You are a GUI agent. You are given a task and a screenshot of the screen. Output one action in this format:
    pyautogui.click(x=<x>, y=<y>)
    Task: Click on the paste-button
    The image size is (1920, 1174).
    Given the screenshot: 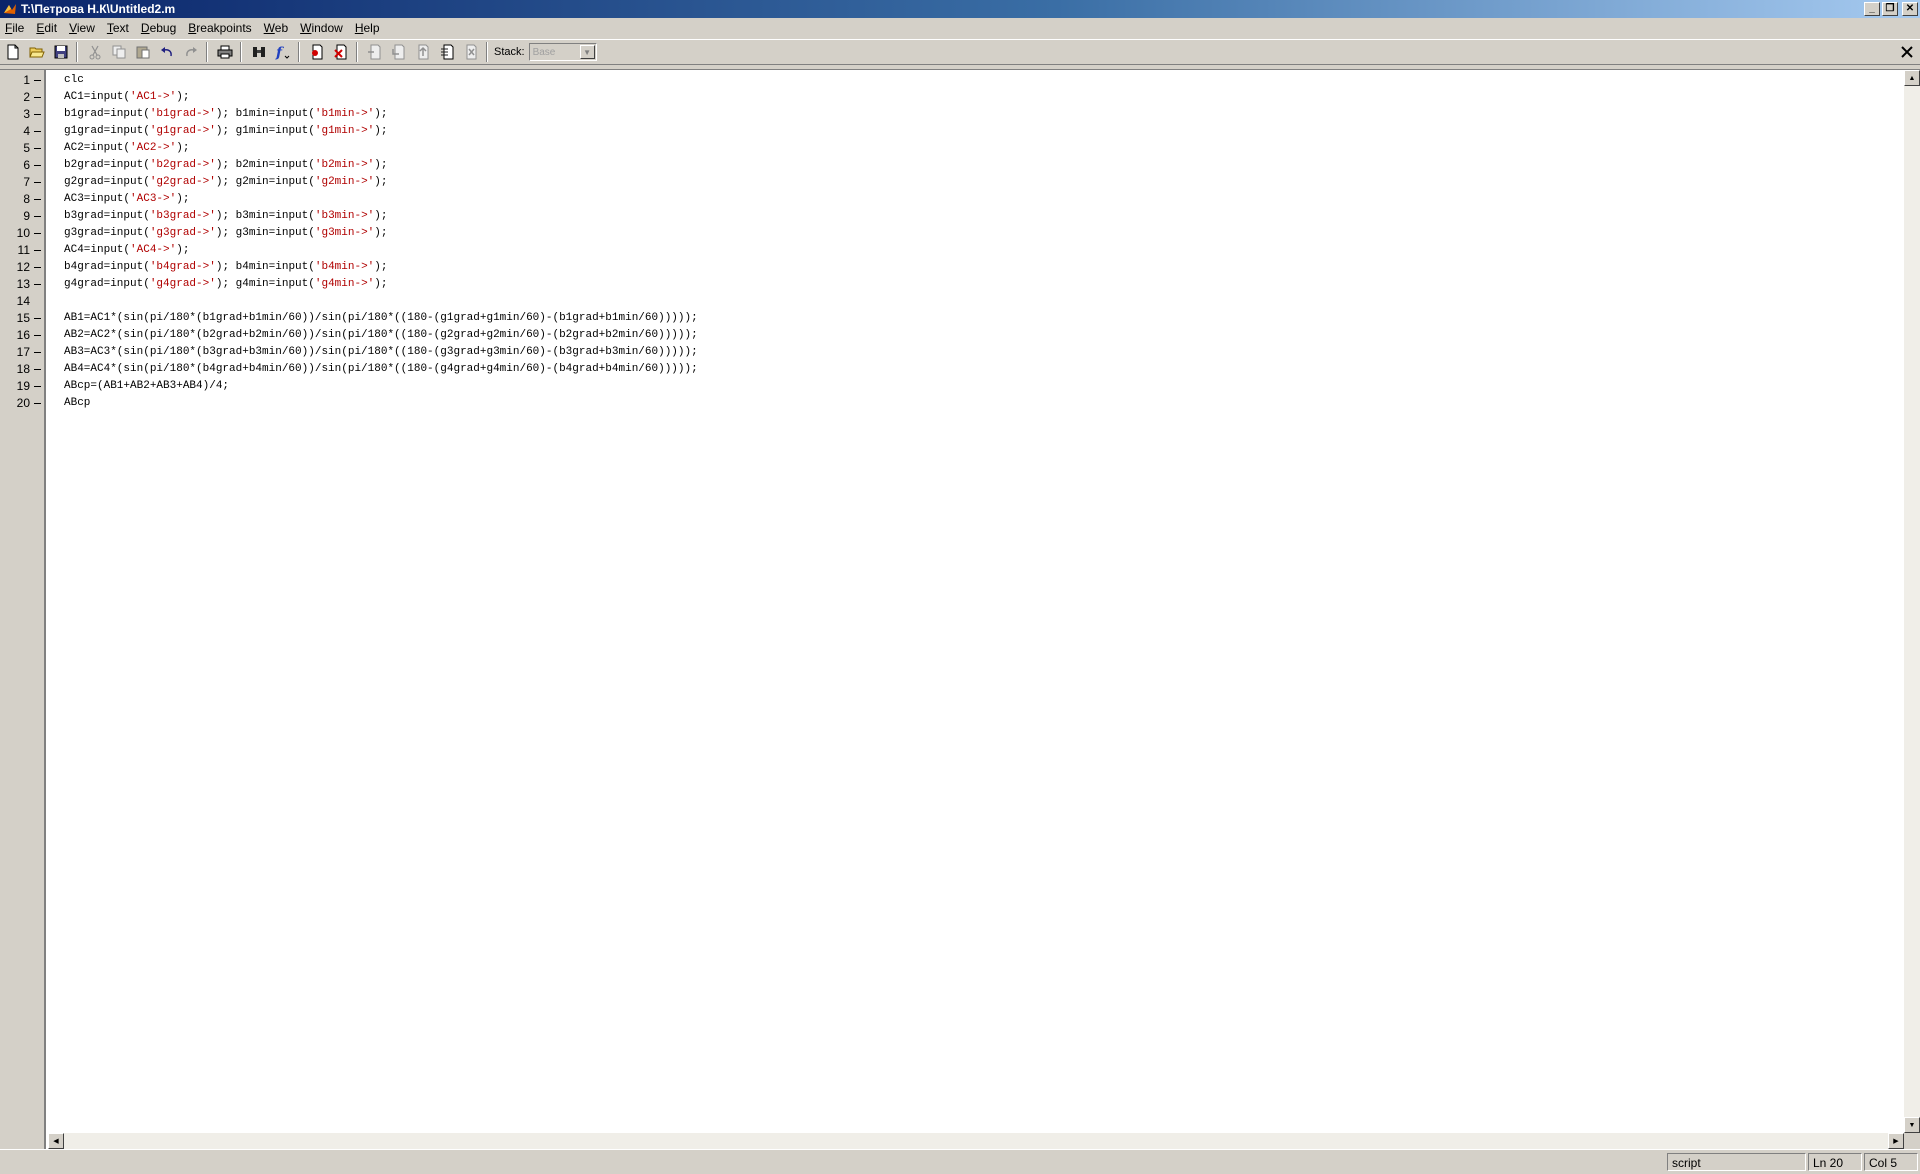 What is the action you would take?
    pyautogui.click(x=143, y=52)
    